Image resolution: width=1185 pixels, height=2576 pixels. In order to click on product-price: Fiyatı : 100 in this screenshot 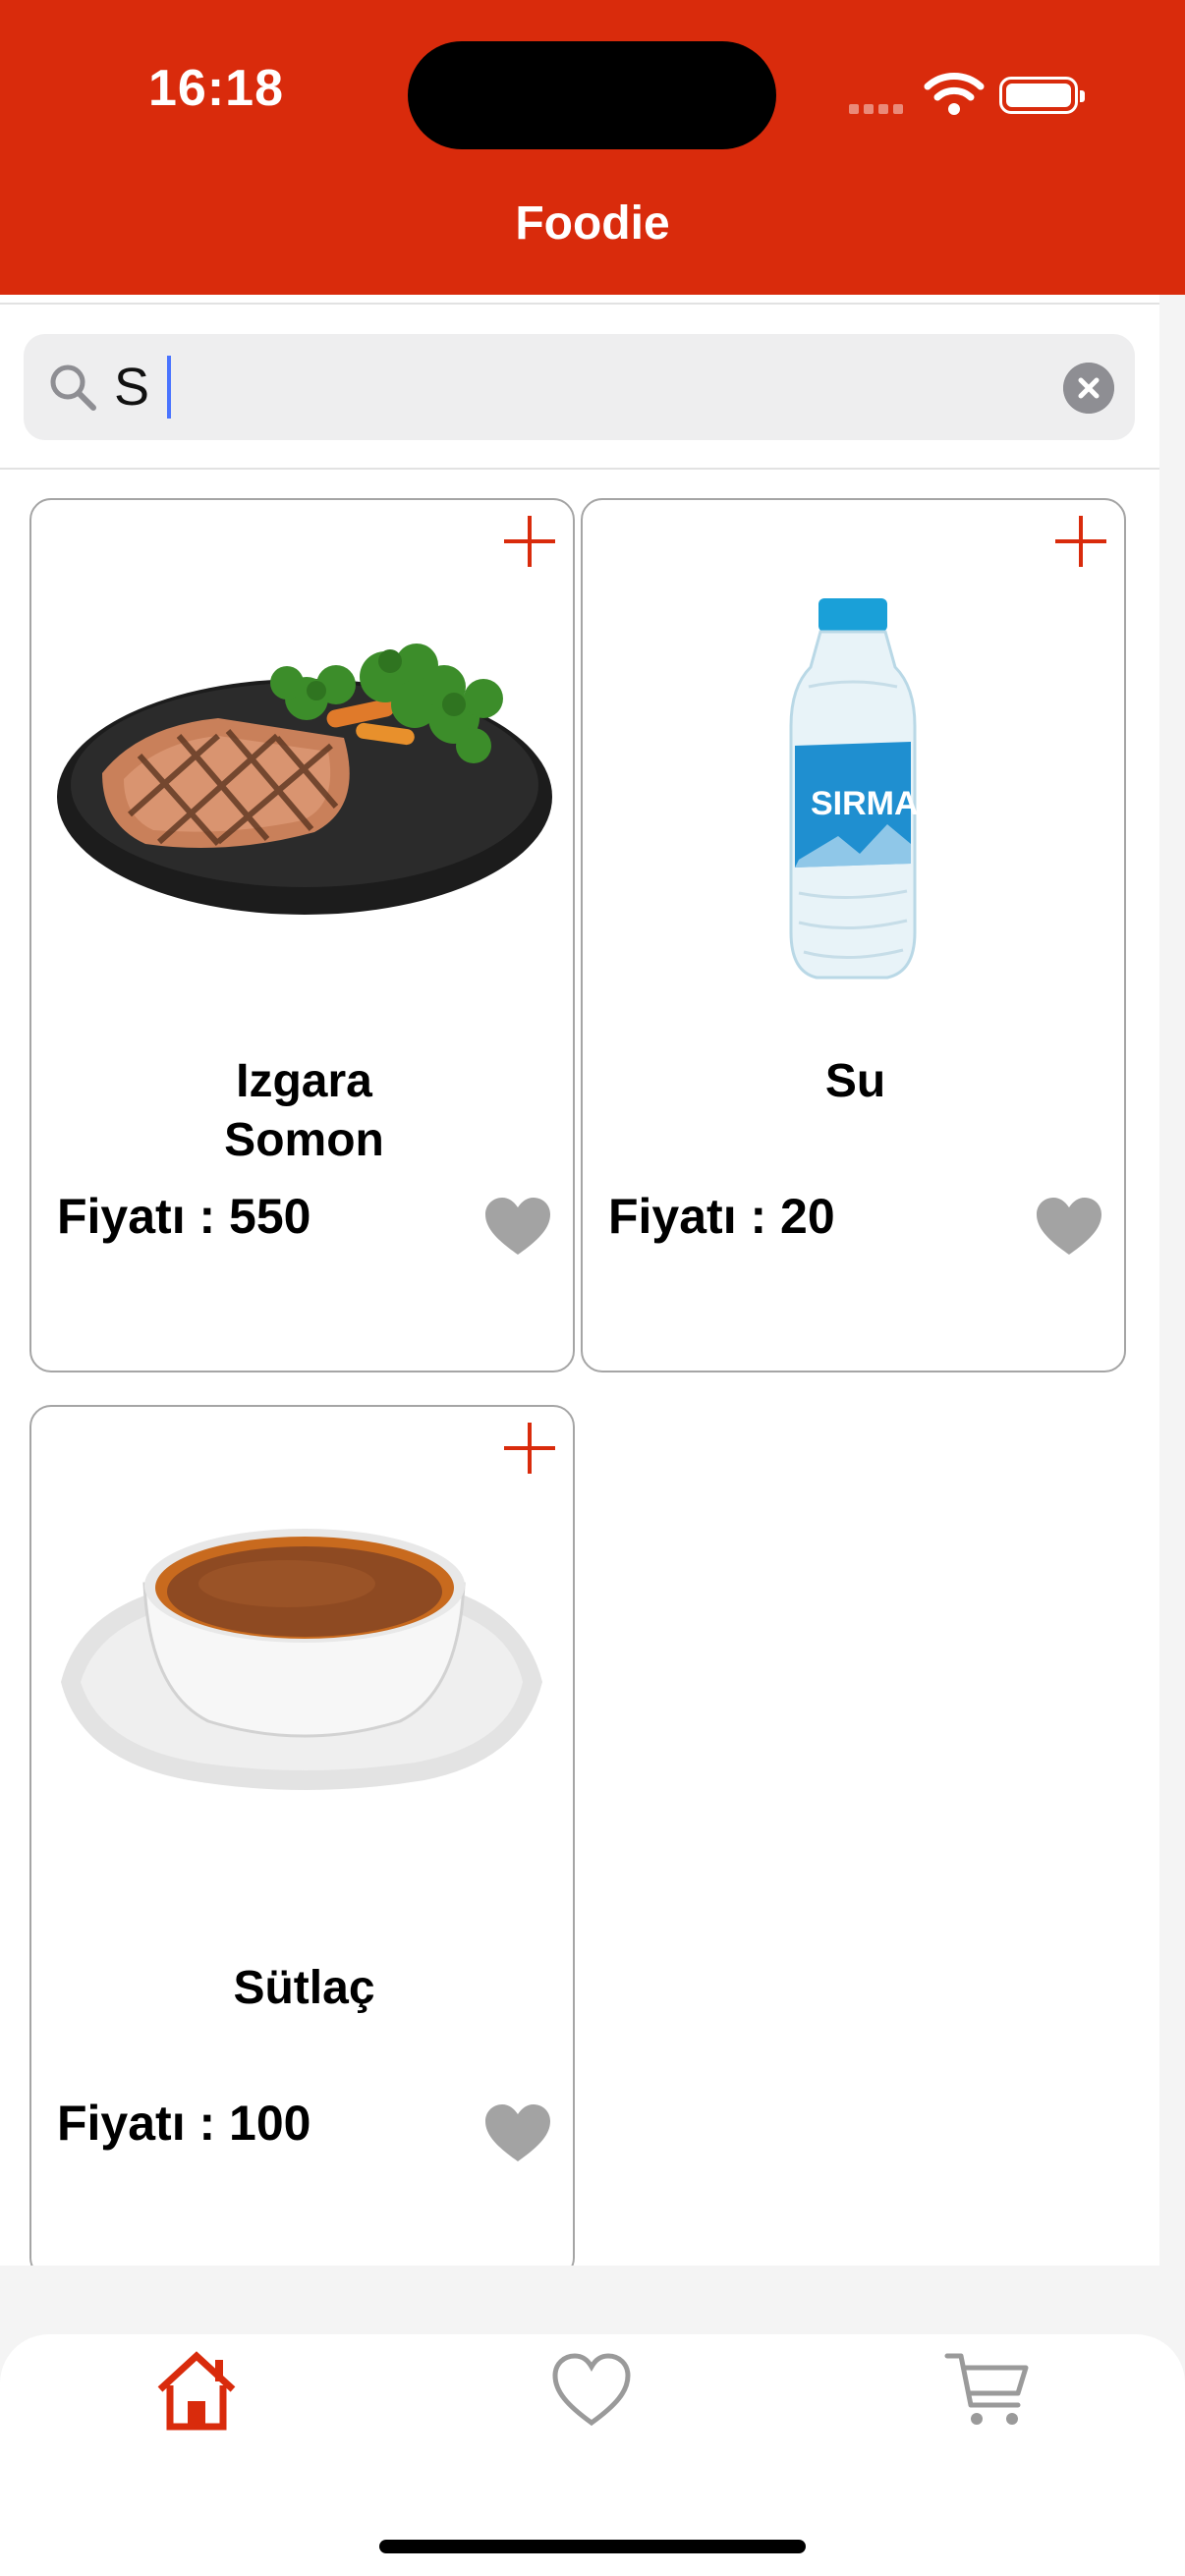, I will do `click(184, 2123)`.